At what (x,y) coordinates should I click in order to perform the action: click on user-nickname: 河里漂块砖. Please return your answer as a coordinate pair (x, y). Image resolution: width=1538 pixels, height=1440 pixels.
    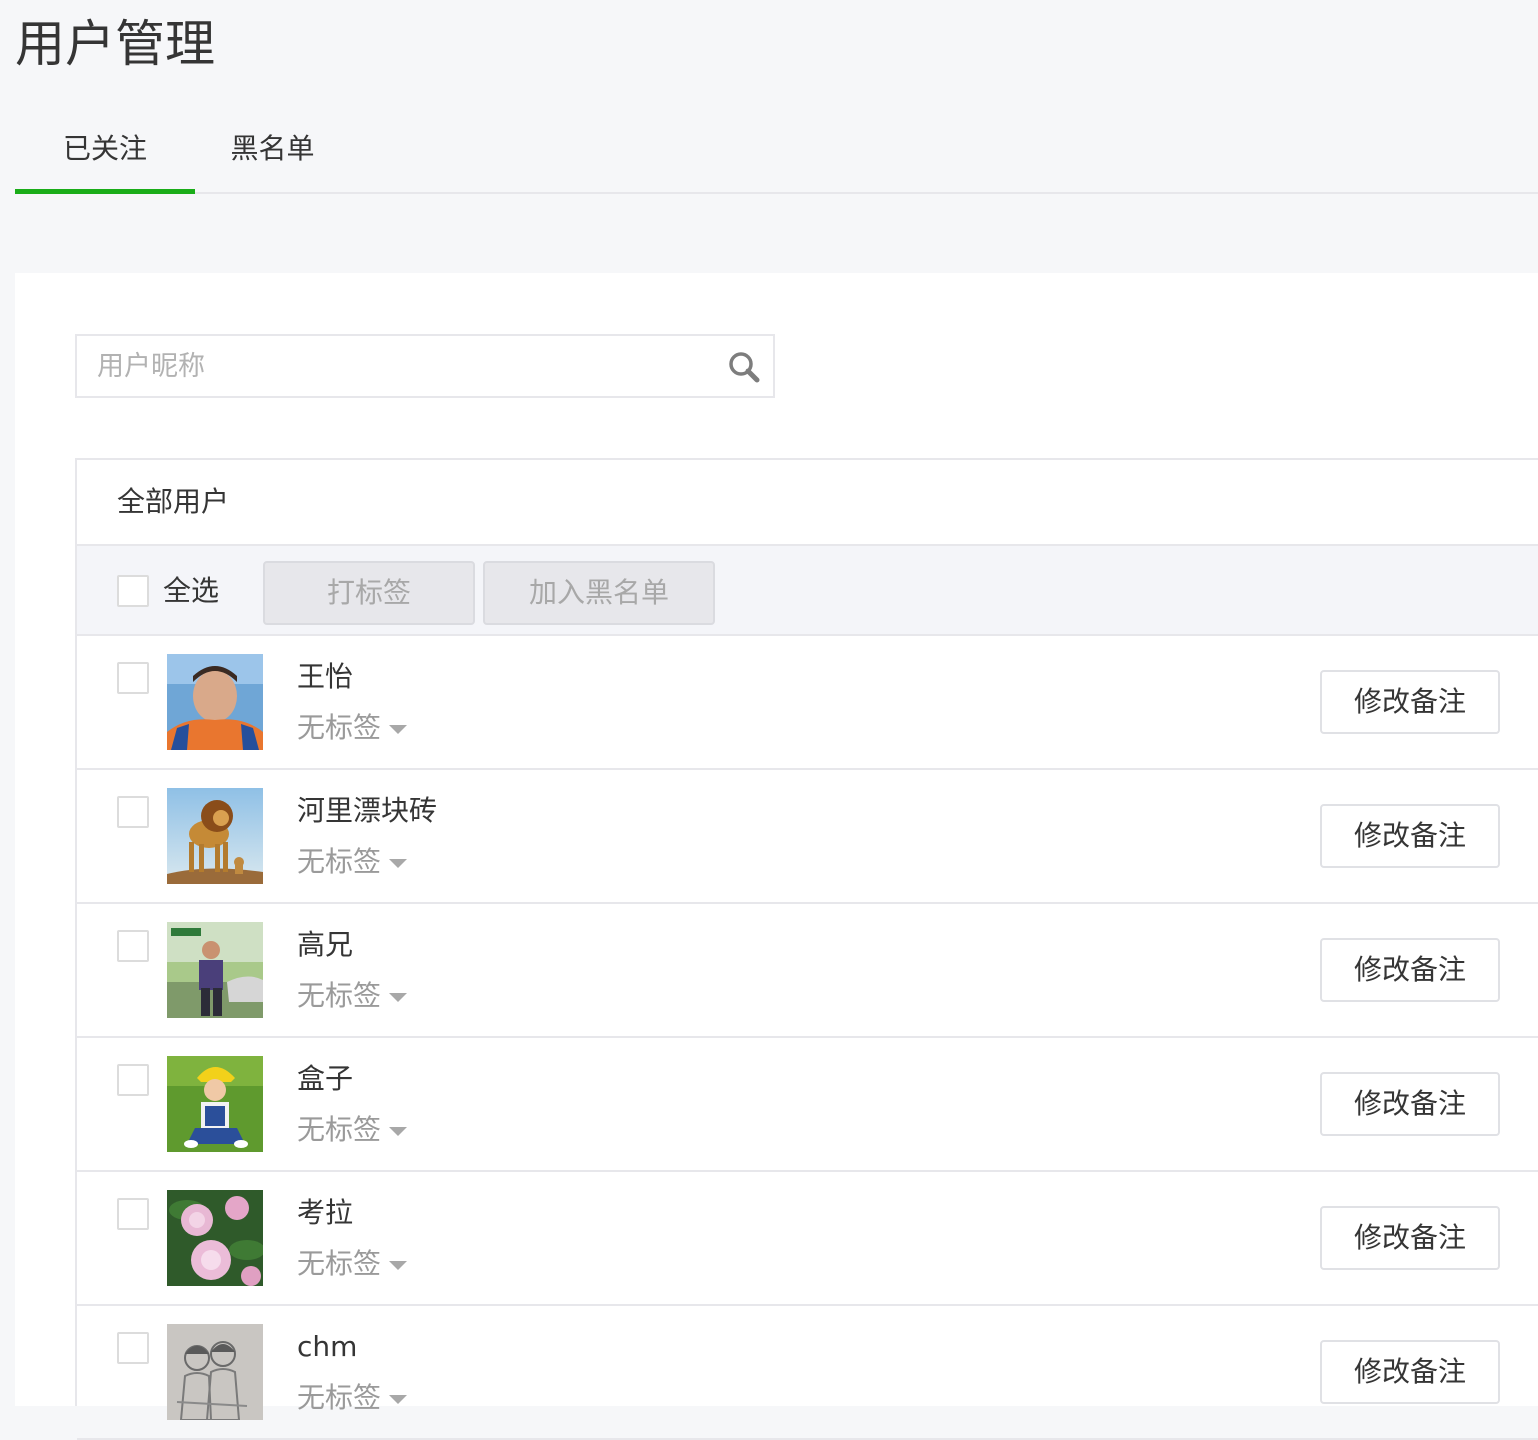
    Looking at the image, I should click on (367, 810).